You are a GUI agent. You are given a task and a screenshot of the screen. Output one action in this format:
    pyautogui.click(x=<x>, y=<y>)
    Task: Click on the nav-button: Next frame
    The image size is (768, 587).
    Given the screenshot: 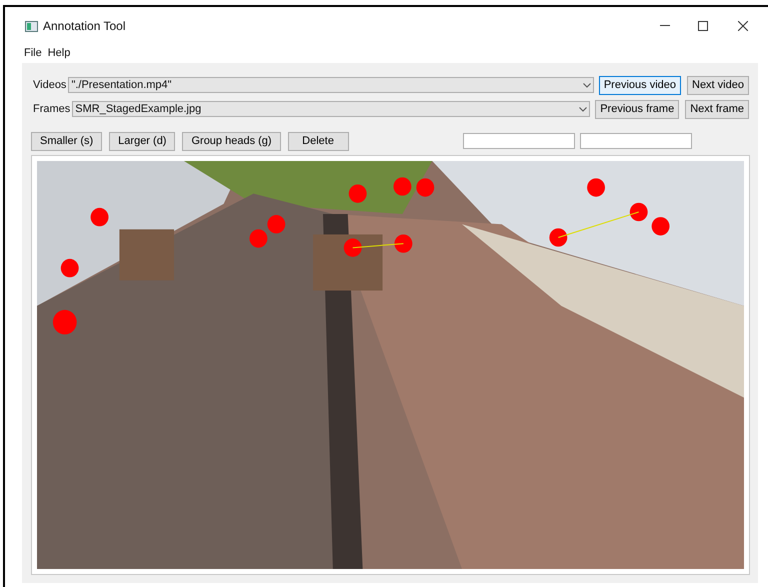 What is the action you would take?
    pyautogui.click(x=717, y=109)
    